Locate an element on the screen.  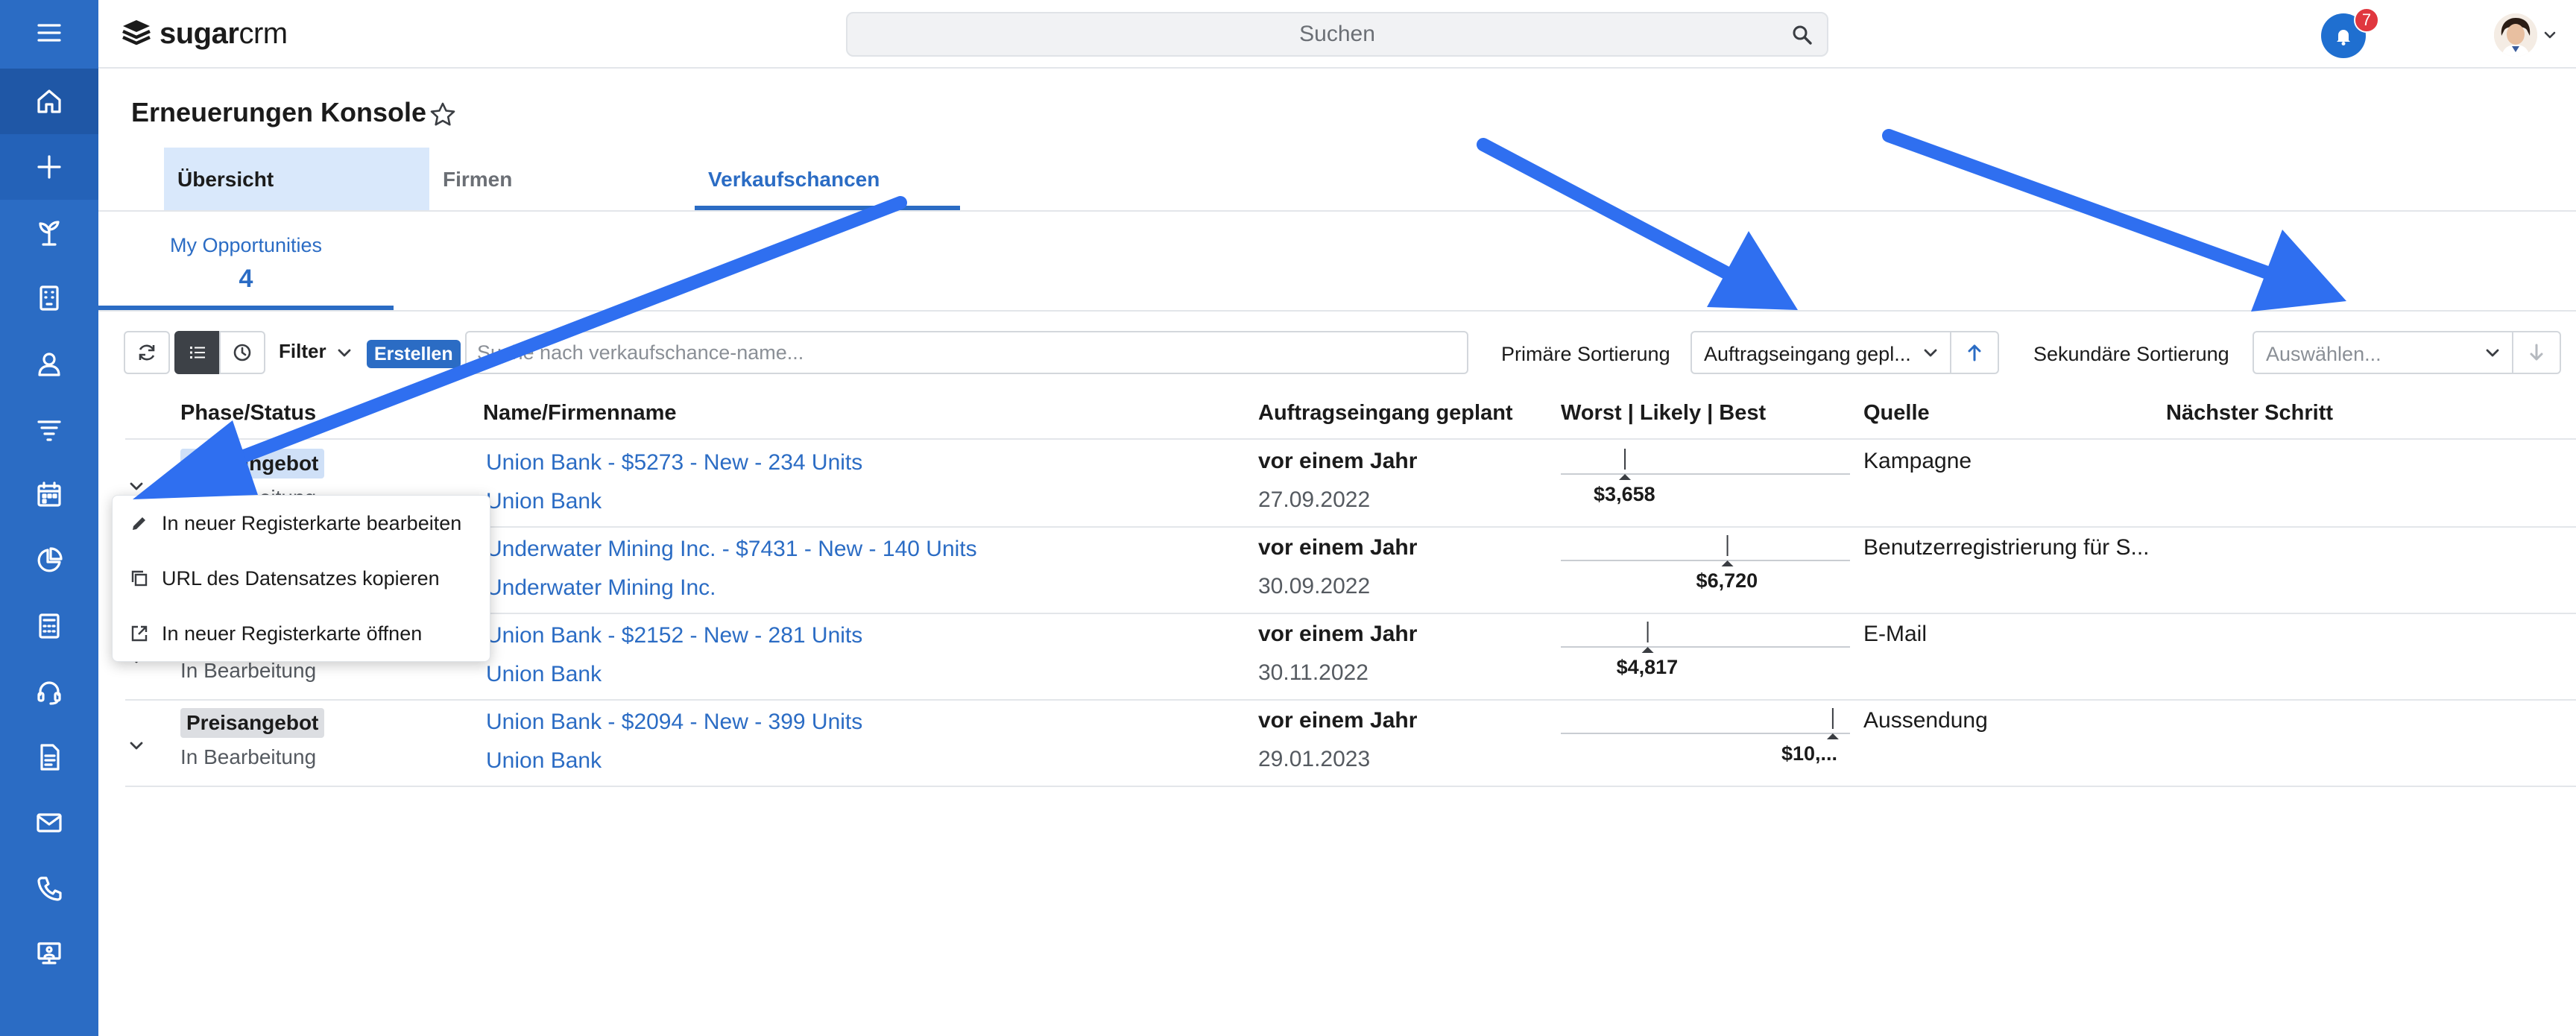
opportunity-link: Union Bank - $2152 - New - 281 Units is located at coordinates (674, 636).